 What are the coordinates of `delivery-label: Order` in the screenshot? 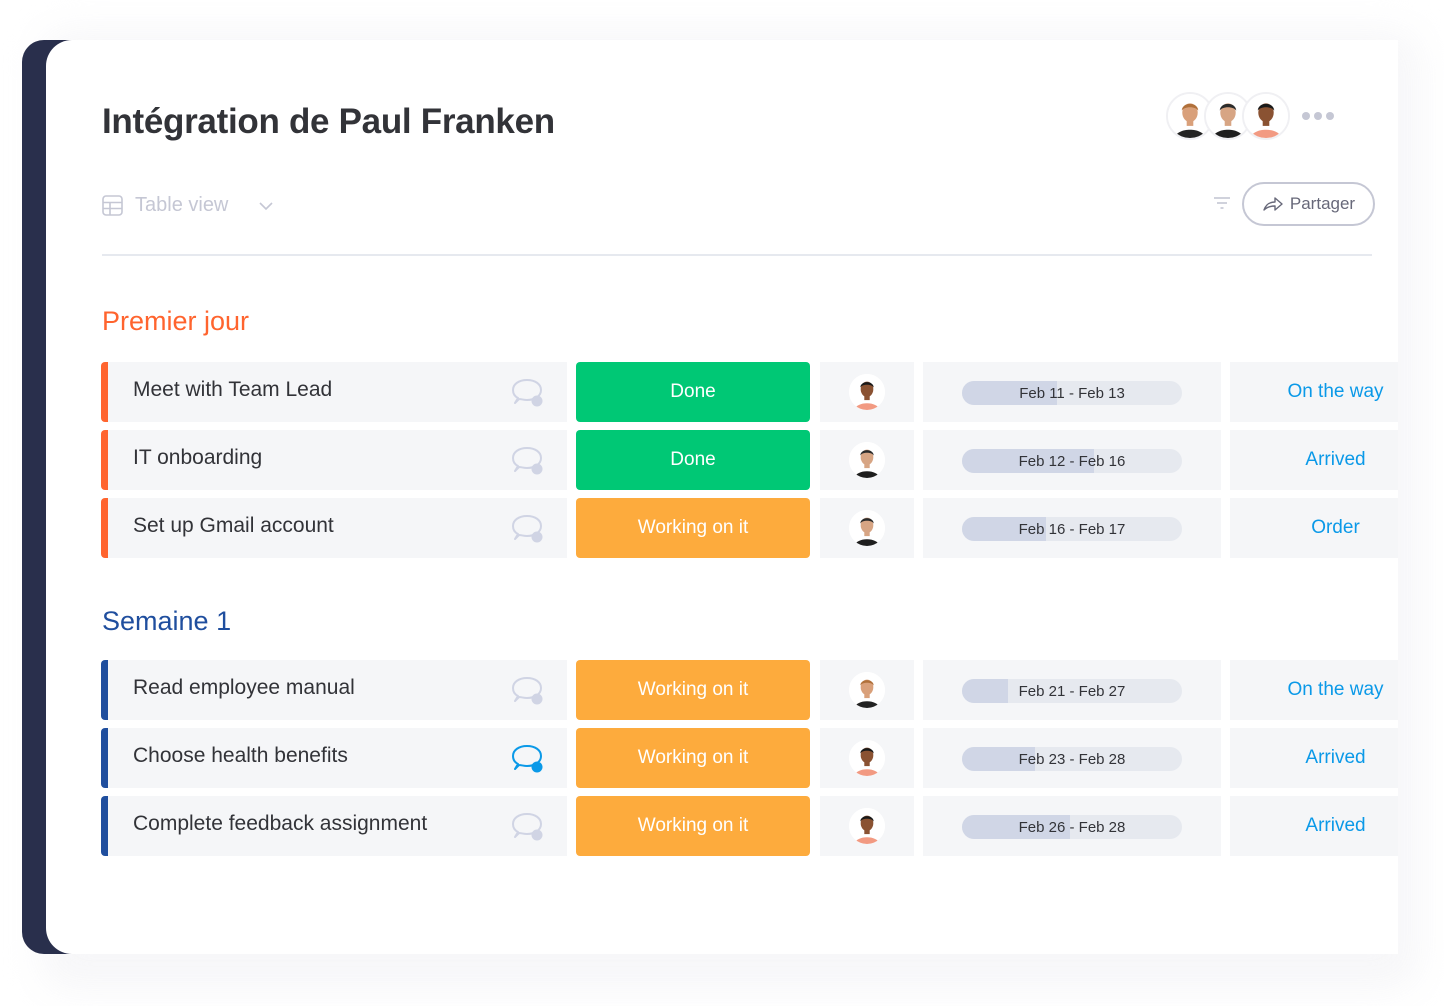 It's located at (1335, 527).